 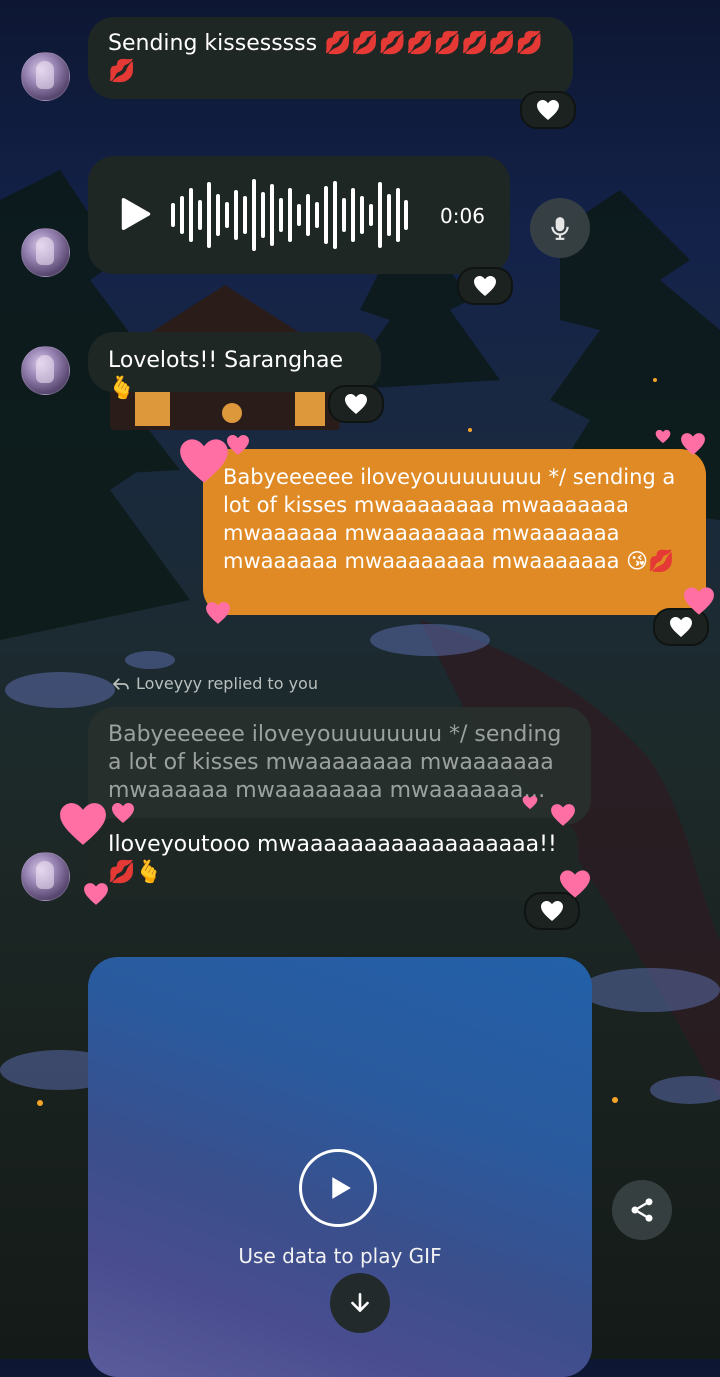 What do you see at coordinates (326, 57) in the screenshot?
I see `message-text: Sending kissesssss 💋💋💋💋💋💋💋💋💋` at bounding box center [326, 57].